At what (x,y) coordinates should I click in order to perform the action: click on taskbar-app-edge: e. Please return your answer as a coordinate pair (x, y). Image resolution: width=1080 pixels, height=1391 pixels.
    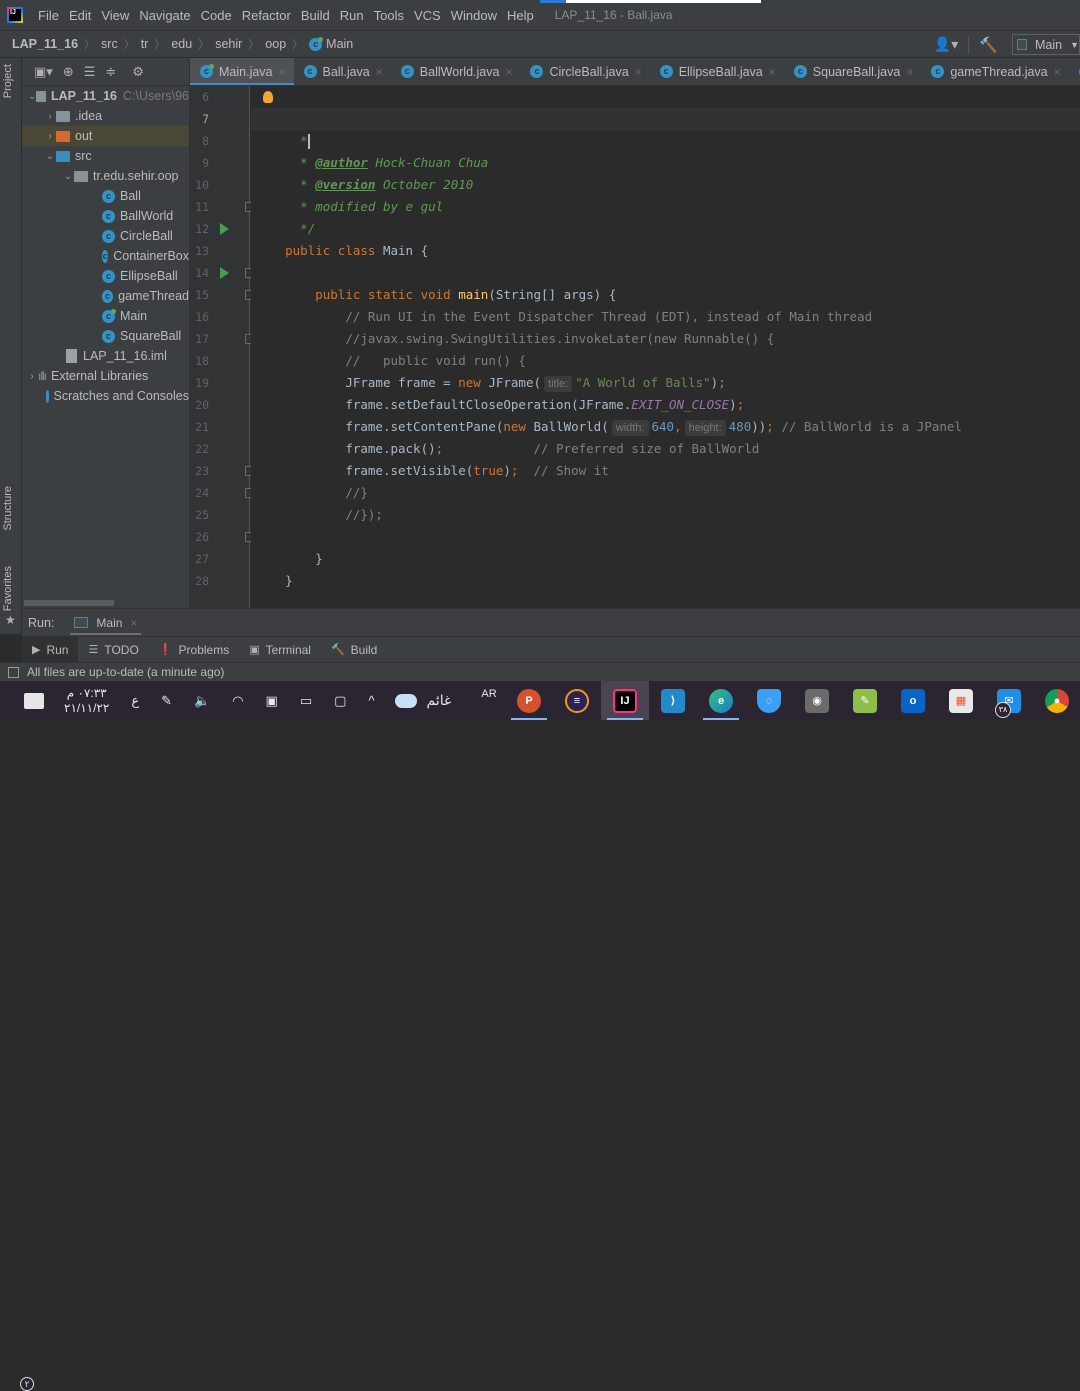
    Looking at the image, I should click on (721, 700).